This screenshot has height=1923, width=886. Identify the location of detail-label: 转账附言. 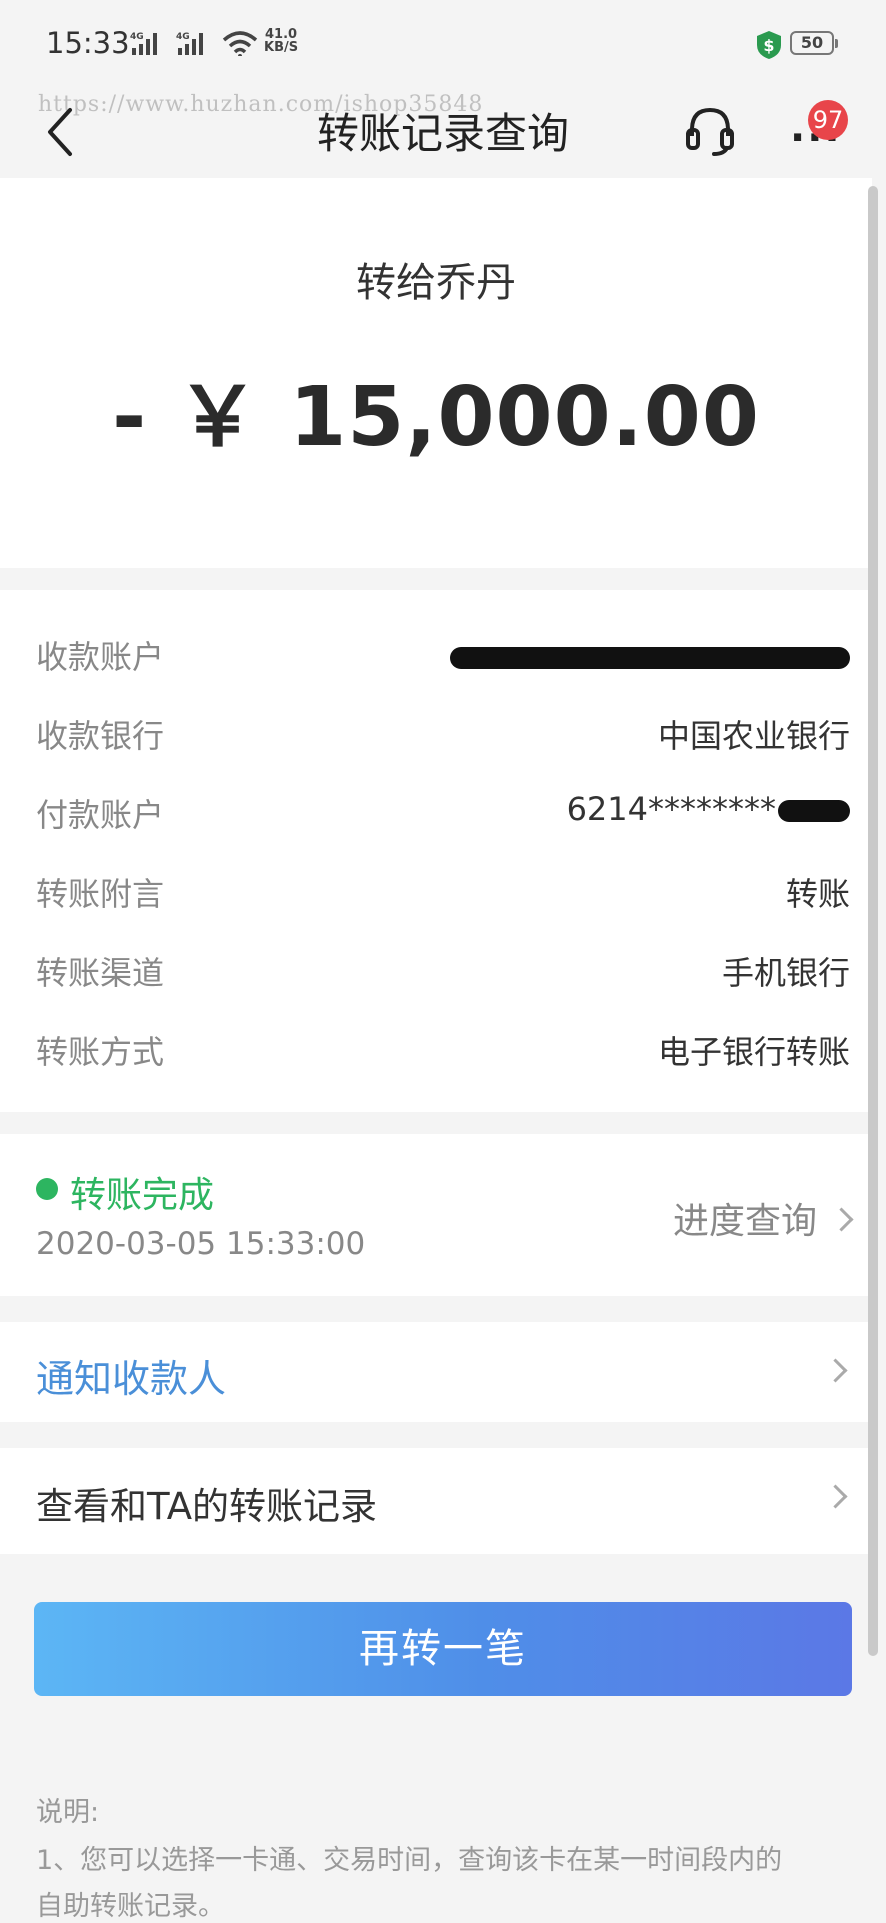
(100, 894).